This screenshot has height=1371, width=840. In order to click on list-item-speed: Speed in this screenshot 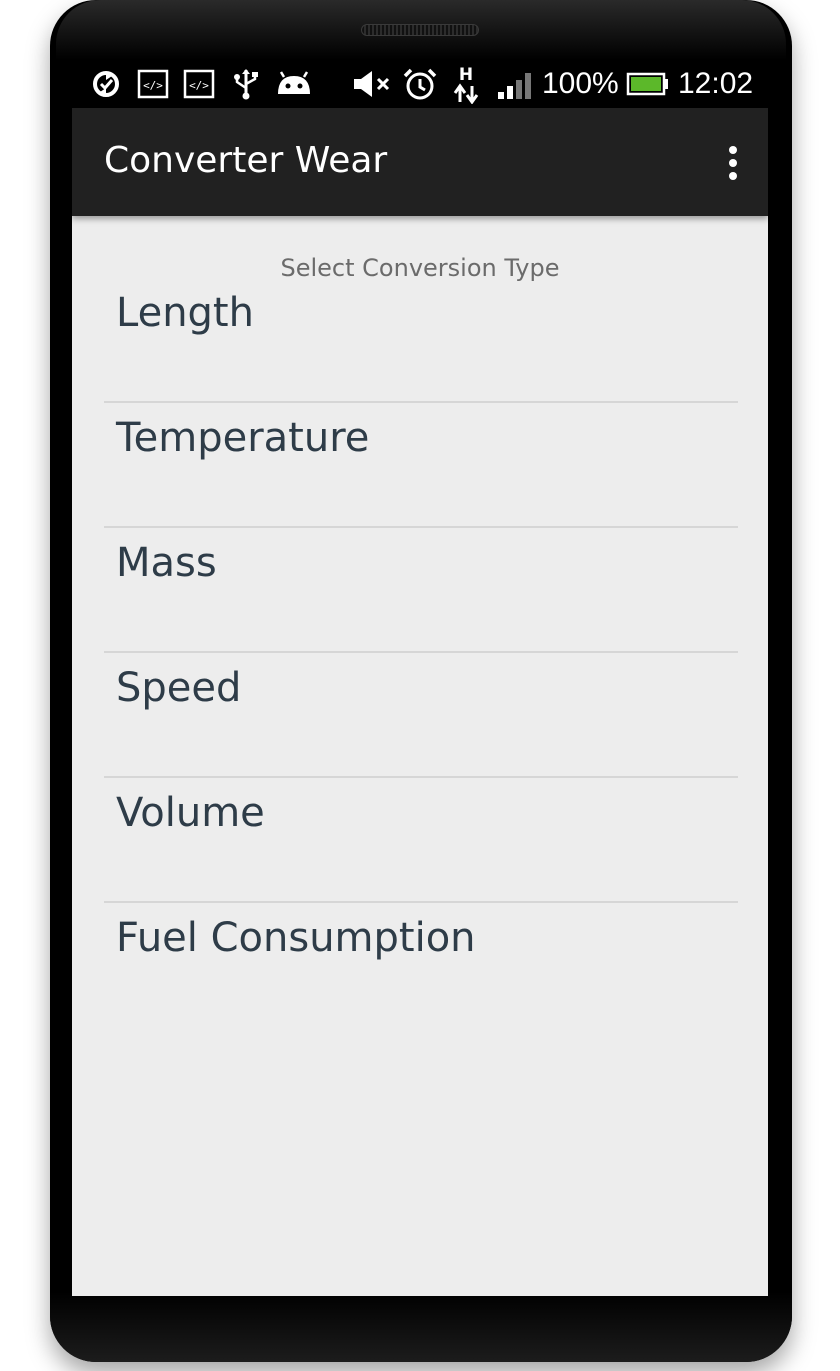, I will do `click(421, 715)`.